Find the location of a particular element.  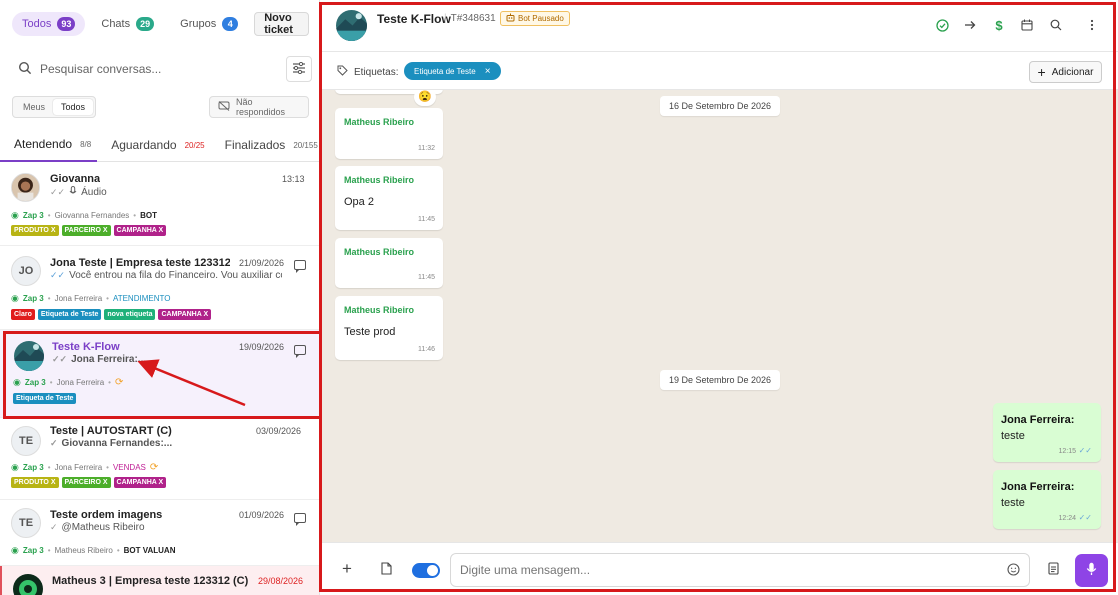

conversation-meta: ◉ Zap 3 • Jona Ferreira • ATENDIMENTO is located at coordinates (91, 298).